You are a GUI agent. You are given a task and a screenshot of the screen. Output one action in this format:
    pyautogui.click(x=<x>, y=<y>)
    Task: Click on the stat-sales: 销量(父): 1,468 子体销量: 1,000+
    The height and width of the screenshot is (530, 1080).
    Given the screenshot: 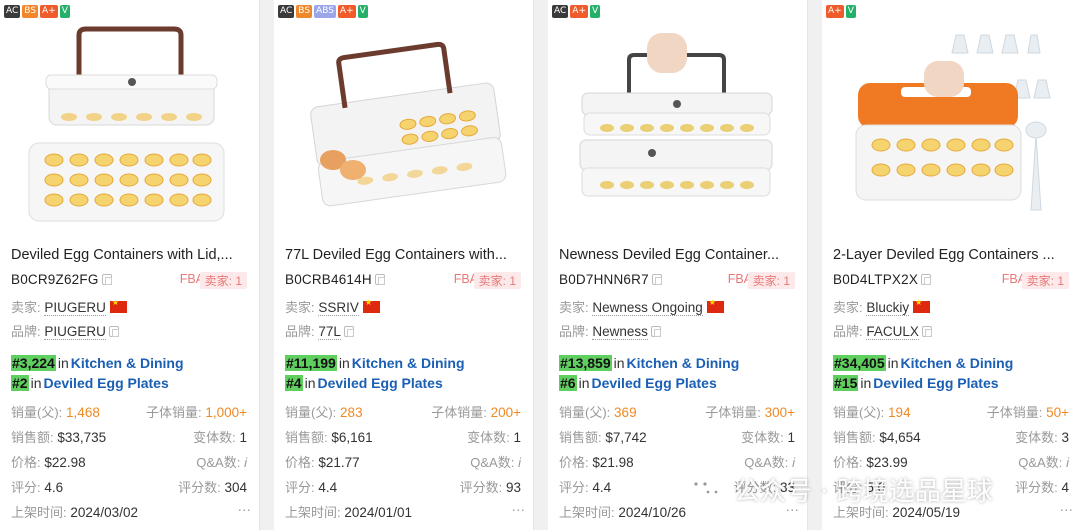 What is the action you would take?
    pyautogui.click(x=129, y=412)
    